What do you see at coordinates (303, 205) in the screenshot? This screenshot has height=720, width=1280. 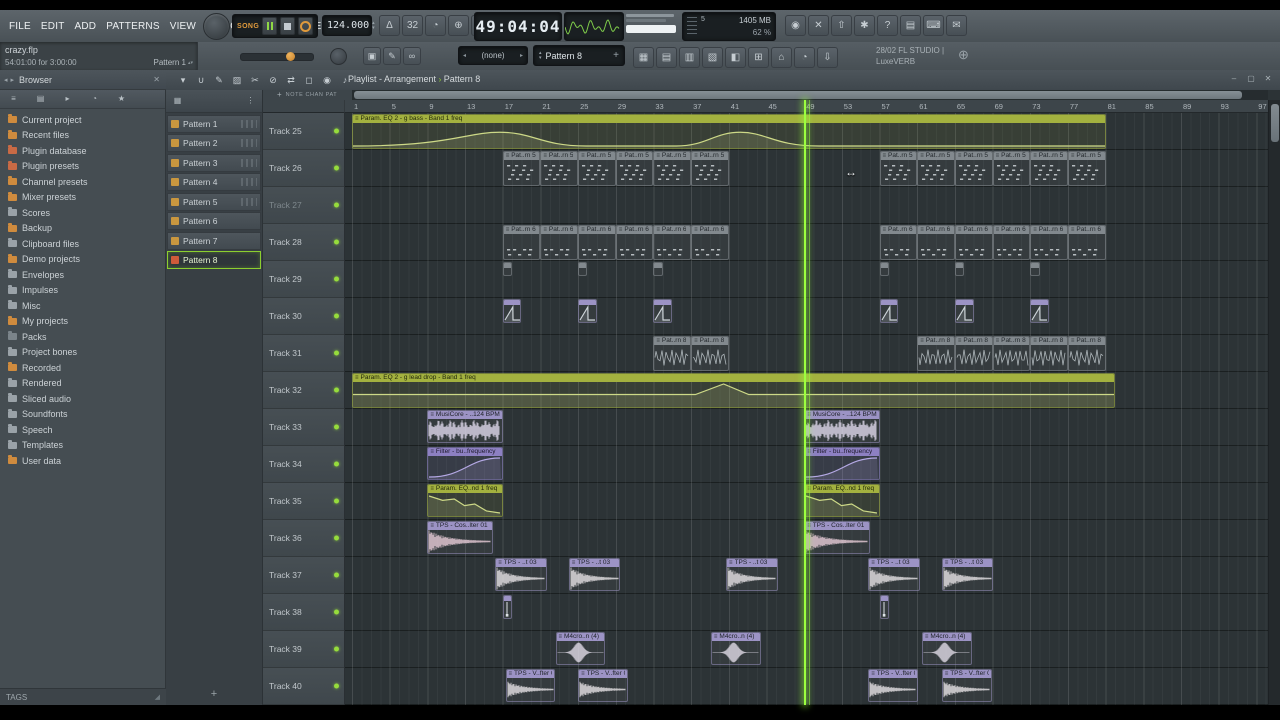 I see `track-header: Track 27` at bounding box center [303, 205].